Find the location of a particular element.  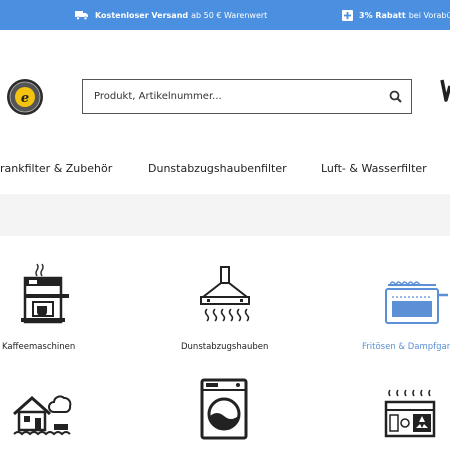

search-icon is located at coordinates (395, 96).